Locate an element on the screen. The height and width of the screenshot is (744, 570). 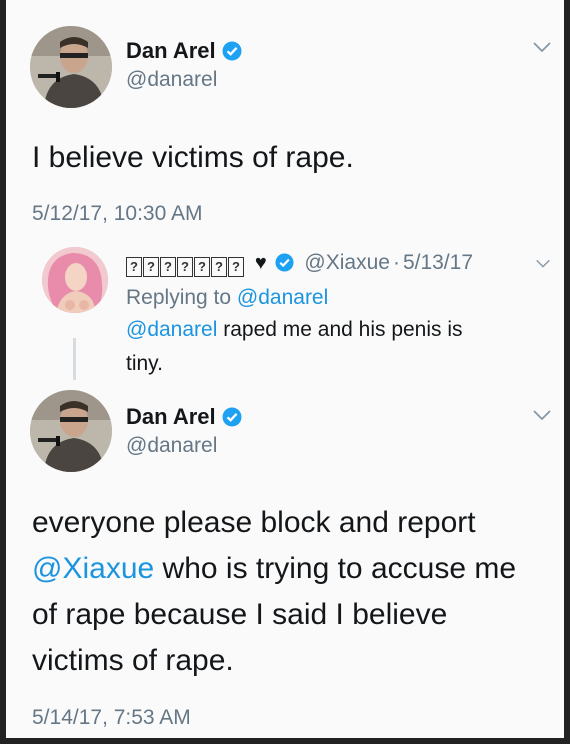
tweet-text-line2: @Xiaxue who is trying to accuse me is located at coordinates (274, 569).